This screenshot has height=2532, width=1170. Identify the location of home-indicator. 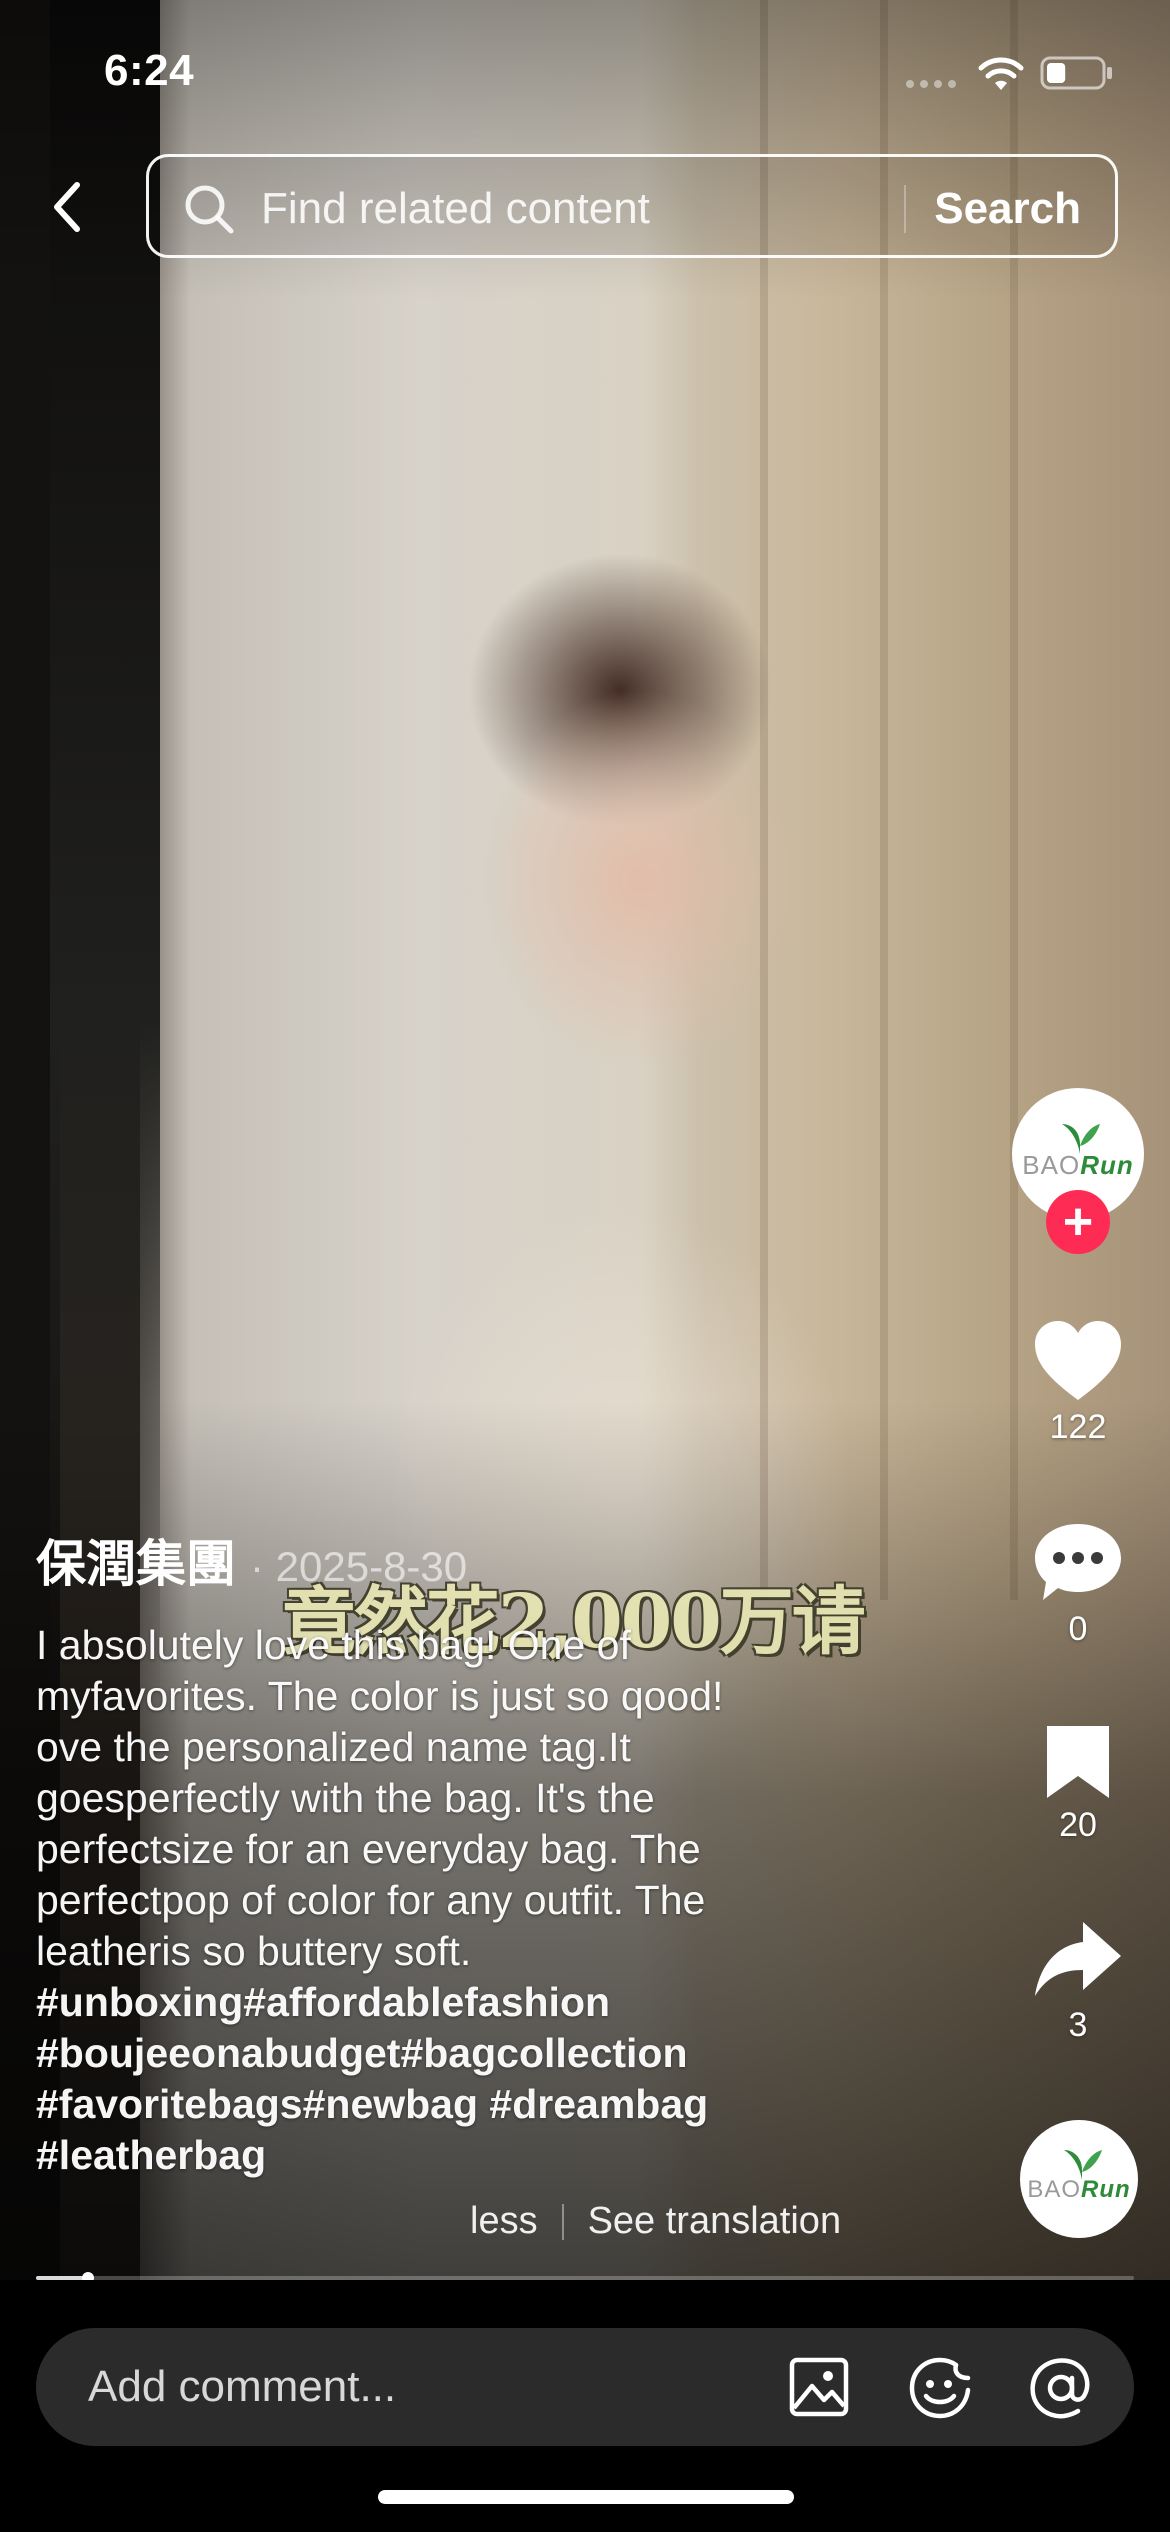
(586, 2497).